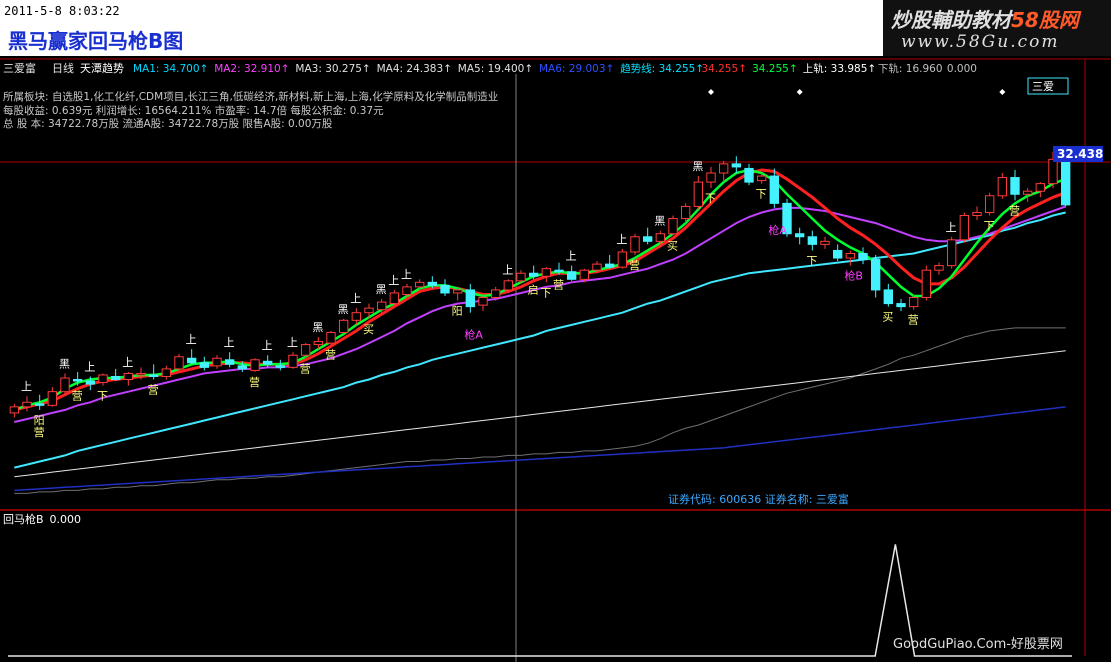 The width and height of the screenshot is (1111, 662). What do you see at coordinates (662, 68) in the screenshot?
I see `status-item: 趋势线: 34.255↑` at bounding box center [662, 68].